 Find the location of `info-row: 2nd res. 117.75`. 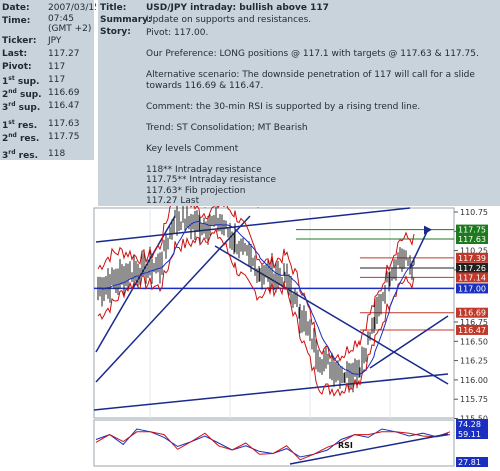

info-row: 2nd res. 117.75 is located at coordinates (47, 138).